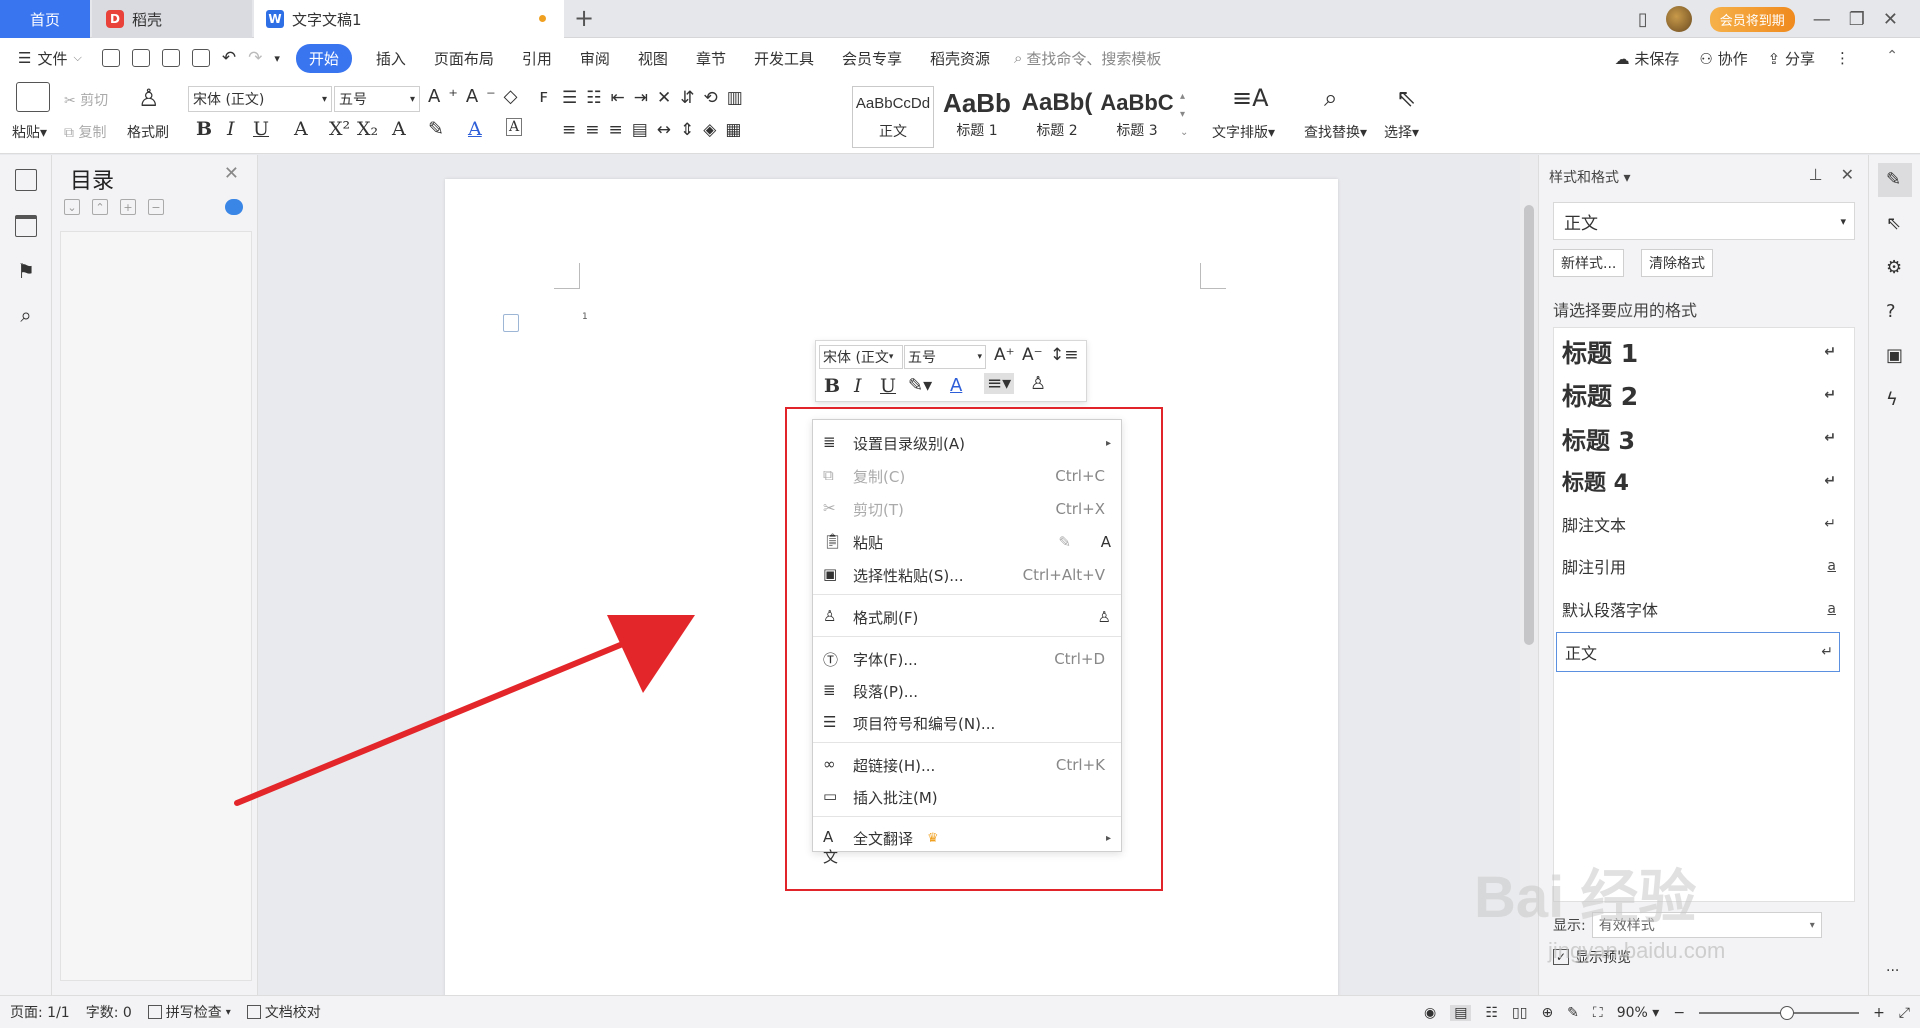  I want to click on fit-page-icon: ⛶, so click(1598, 1013).